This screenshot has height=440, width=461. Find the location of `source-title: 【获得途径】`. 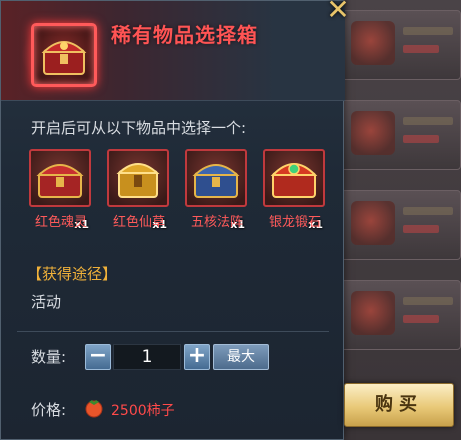

source-title: 【获得途径】 is located at coordinates (72, 274).